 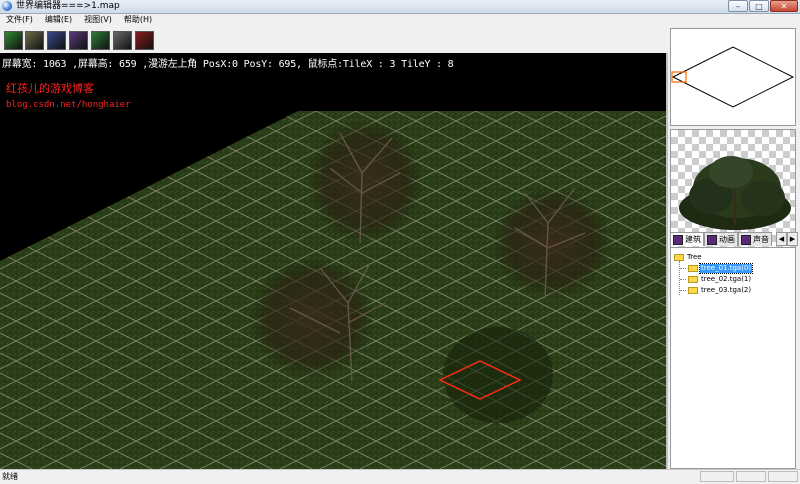 What do you see at coordinates (712, 239) in the screenshot?
I see `animation-icon` at bounding box center [712, 239].